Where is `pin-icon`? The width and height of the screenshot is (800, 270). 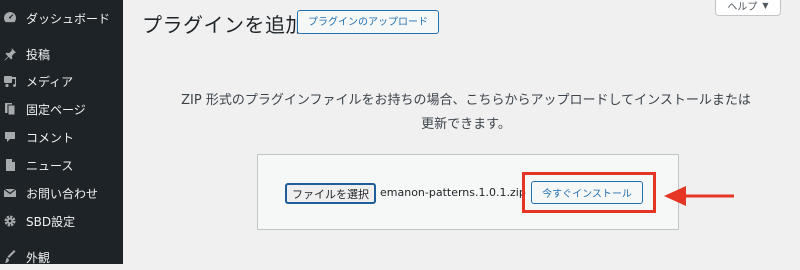
pin-icon is located at coordinates (10, 54).